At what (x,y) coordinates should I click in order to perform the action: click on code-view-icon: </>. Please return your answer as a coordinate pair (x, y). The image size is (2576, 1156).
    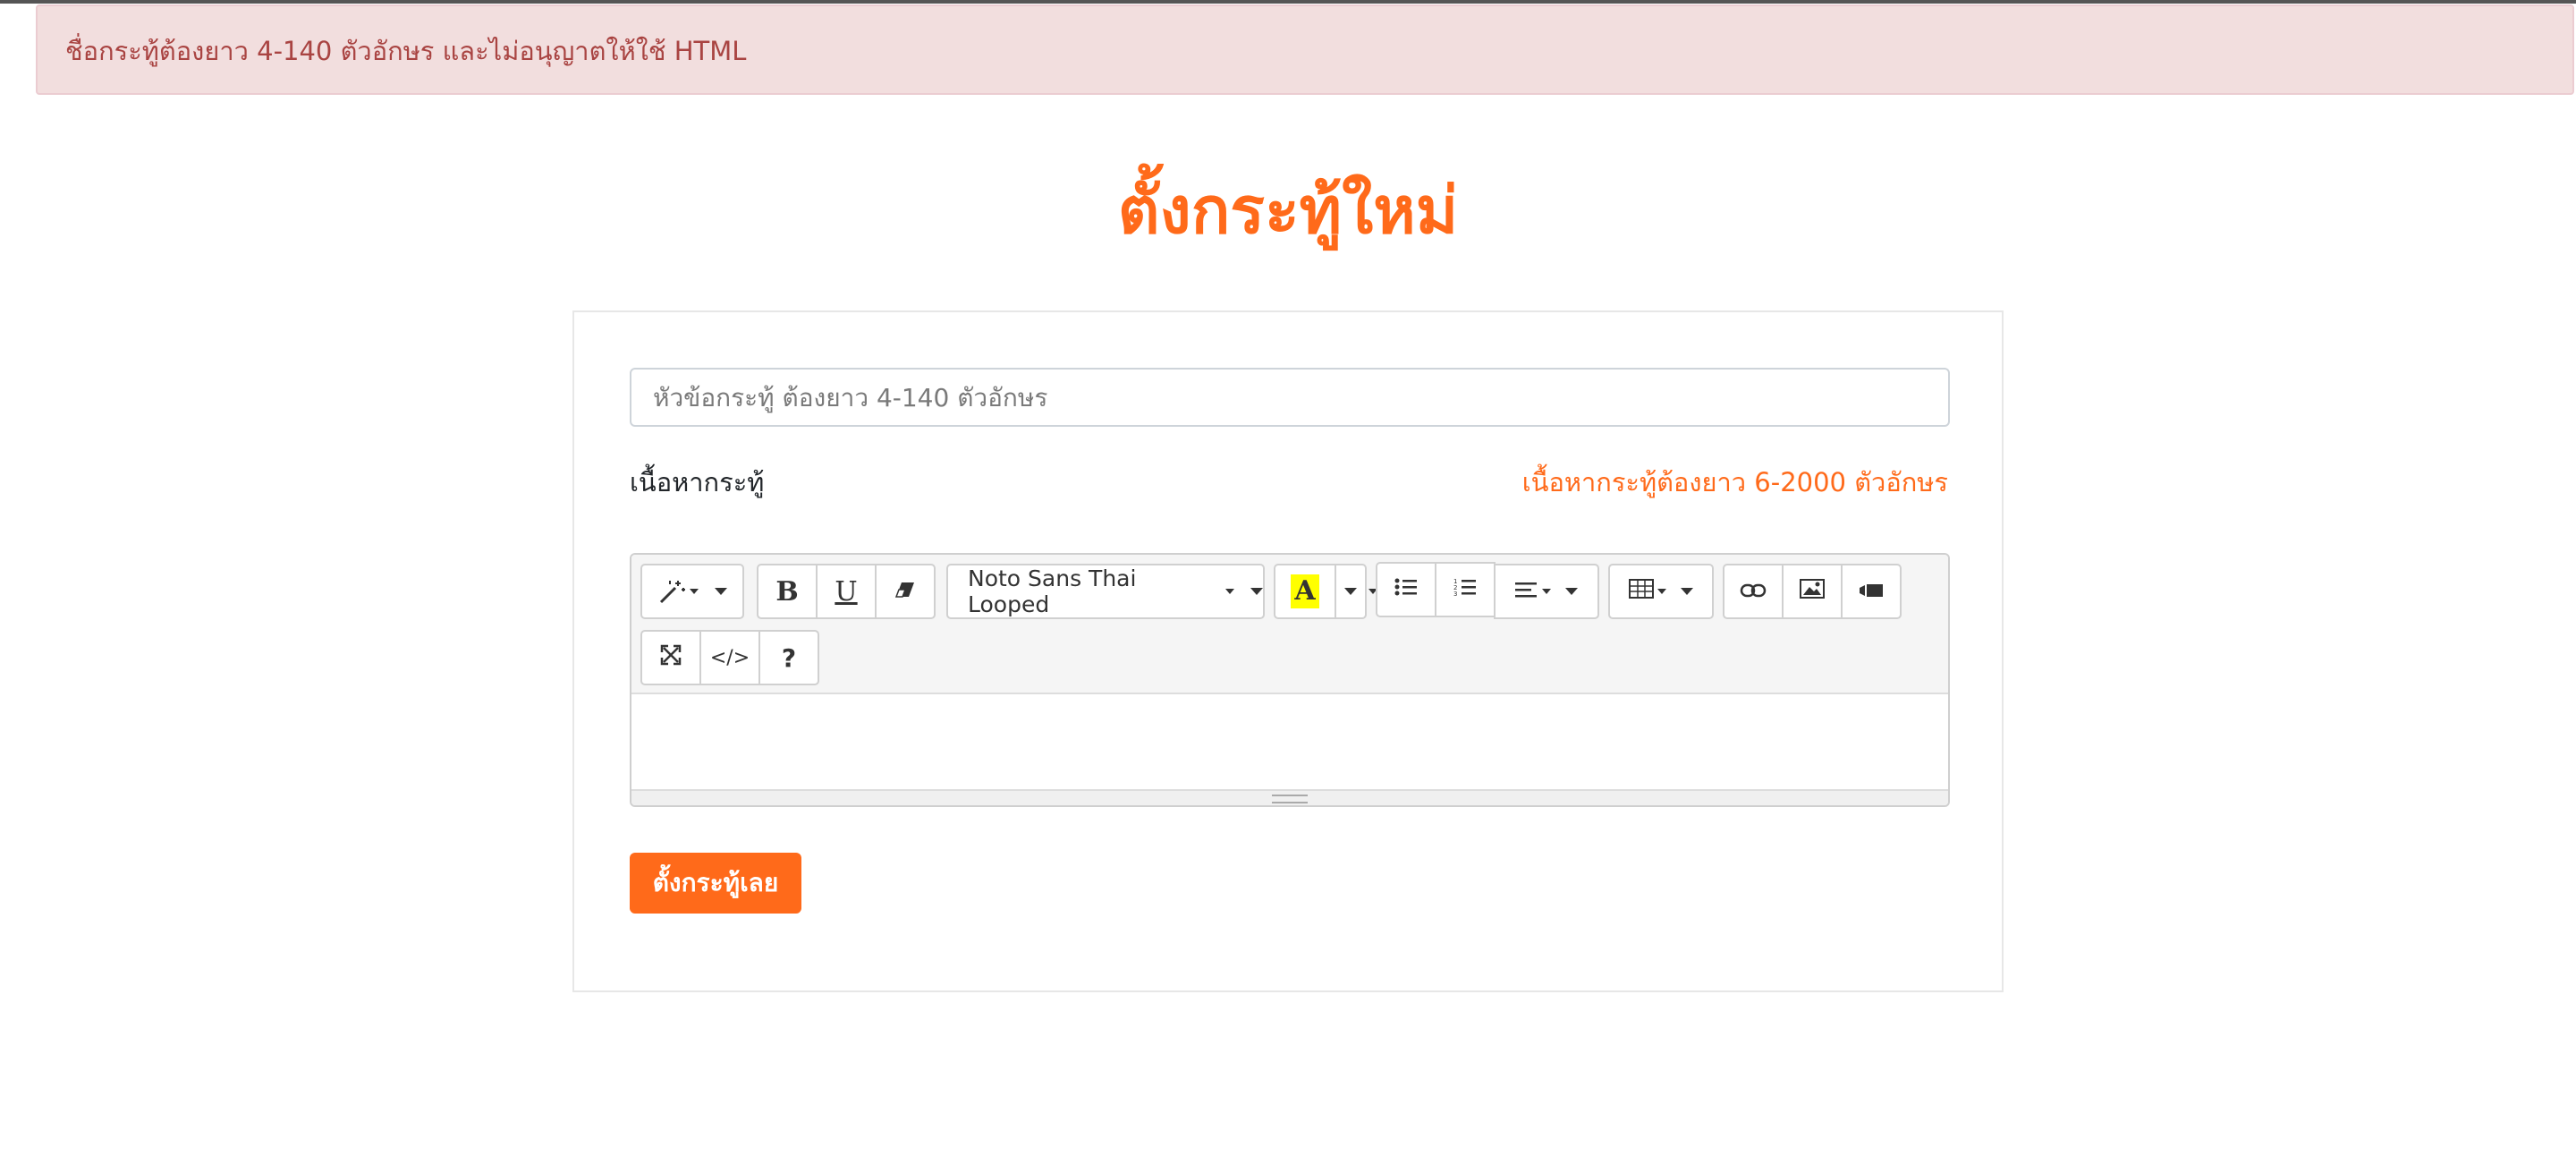
    Looking at the image, I should click on (729, 657).